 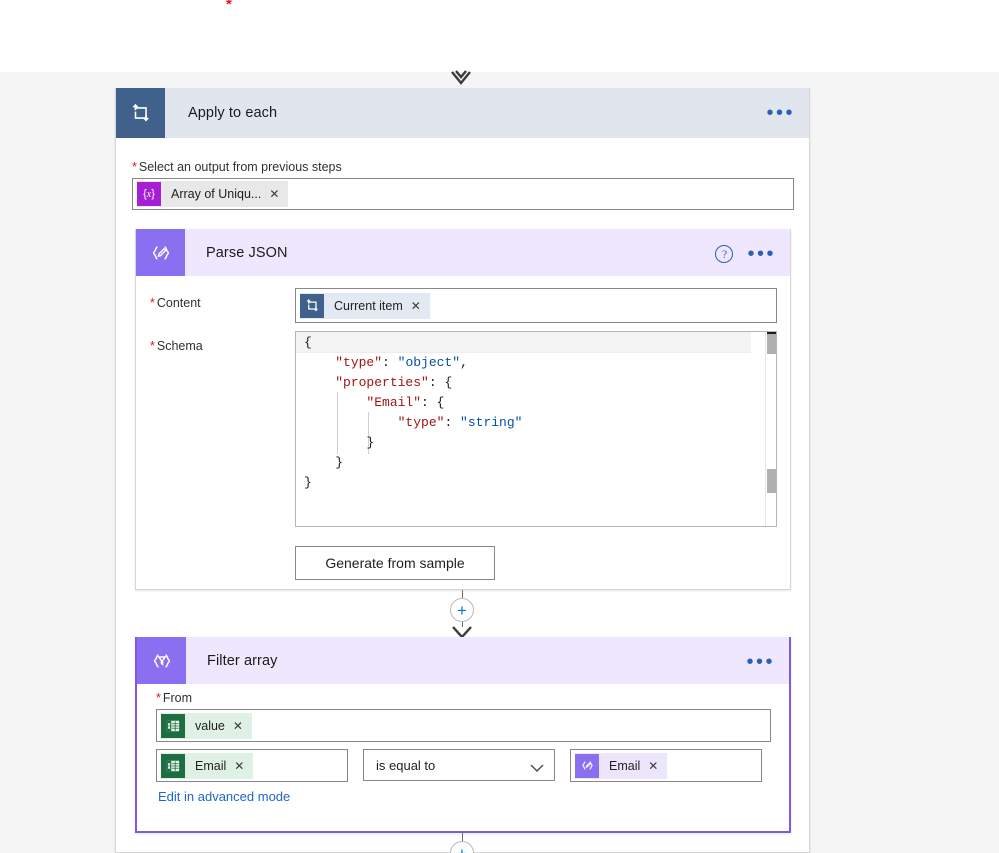 What do you see at coordinates (308, 342) in the screenshot?
I see `code-line: {` at bounding box center [308, 342].